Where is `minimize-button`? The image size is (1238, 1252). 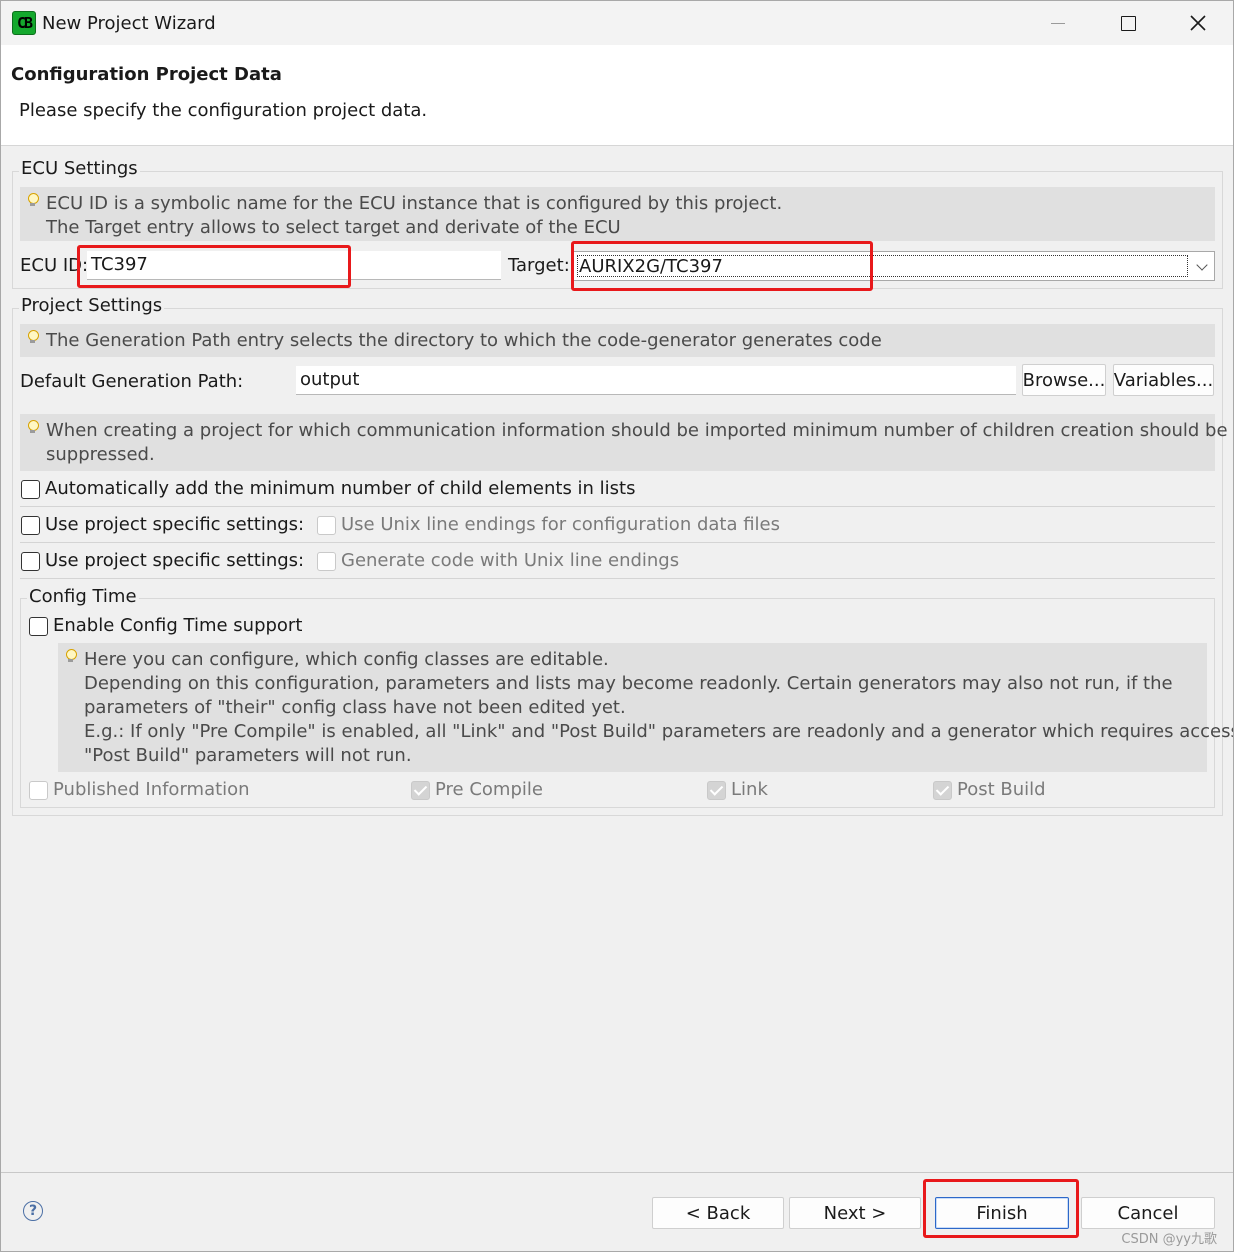
minimize-button is located at coordinates (1058, 23).